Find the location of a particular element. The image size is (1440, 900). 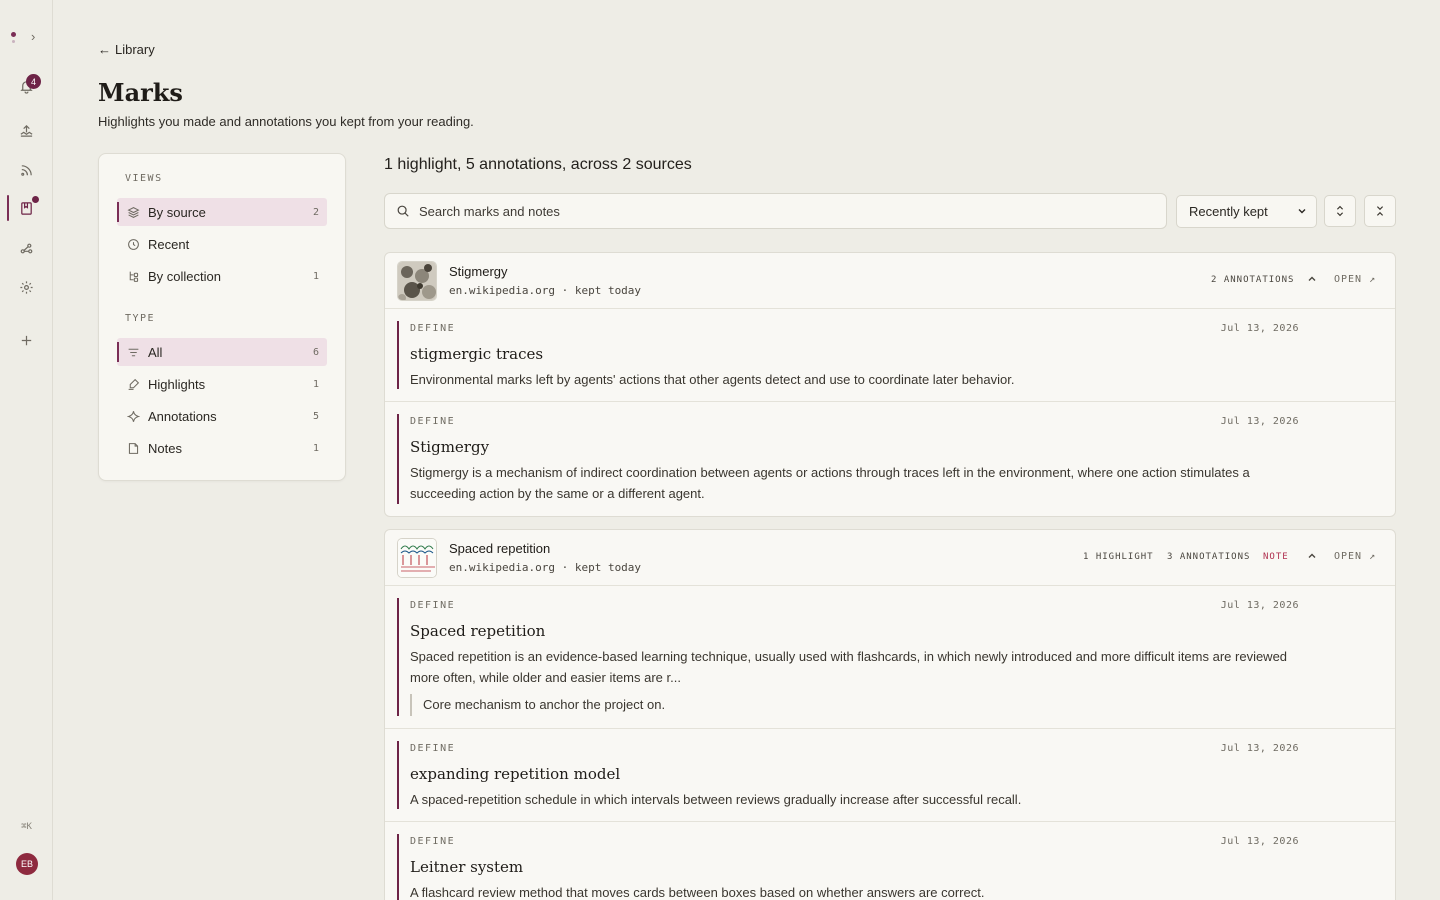

add-button is located at coordinates (26, 340).